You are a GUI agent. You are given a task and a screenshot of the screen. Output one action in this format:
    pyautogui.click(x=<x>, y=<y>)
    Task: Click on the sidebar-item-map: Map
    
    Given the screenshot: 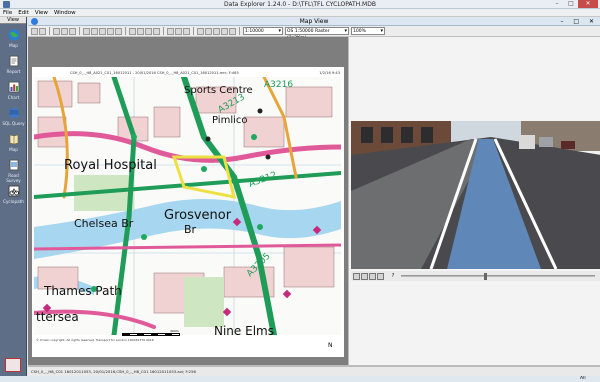 What is the action you would take?
    pyautogui.click(x=13, y=38)
    